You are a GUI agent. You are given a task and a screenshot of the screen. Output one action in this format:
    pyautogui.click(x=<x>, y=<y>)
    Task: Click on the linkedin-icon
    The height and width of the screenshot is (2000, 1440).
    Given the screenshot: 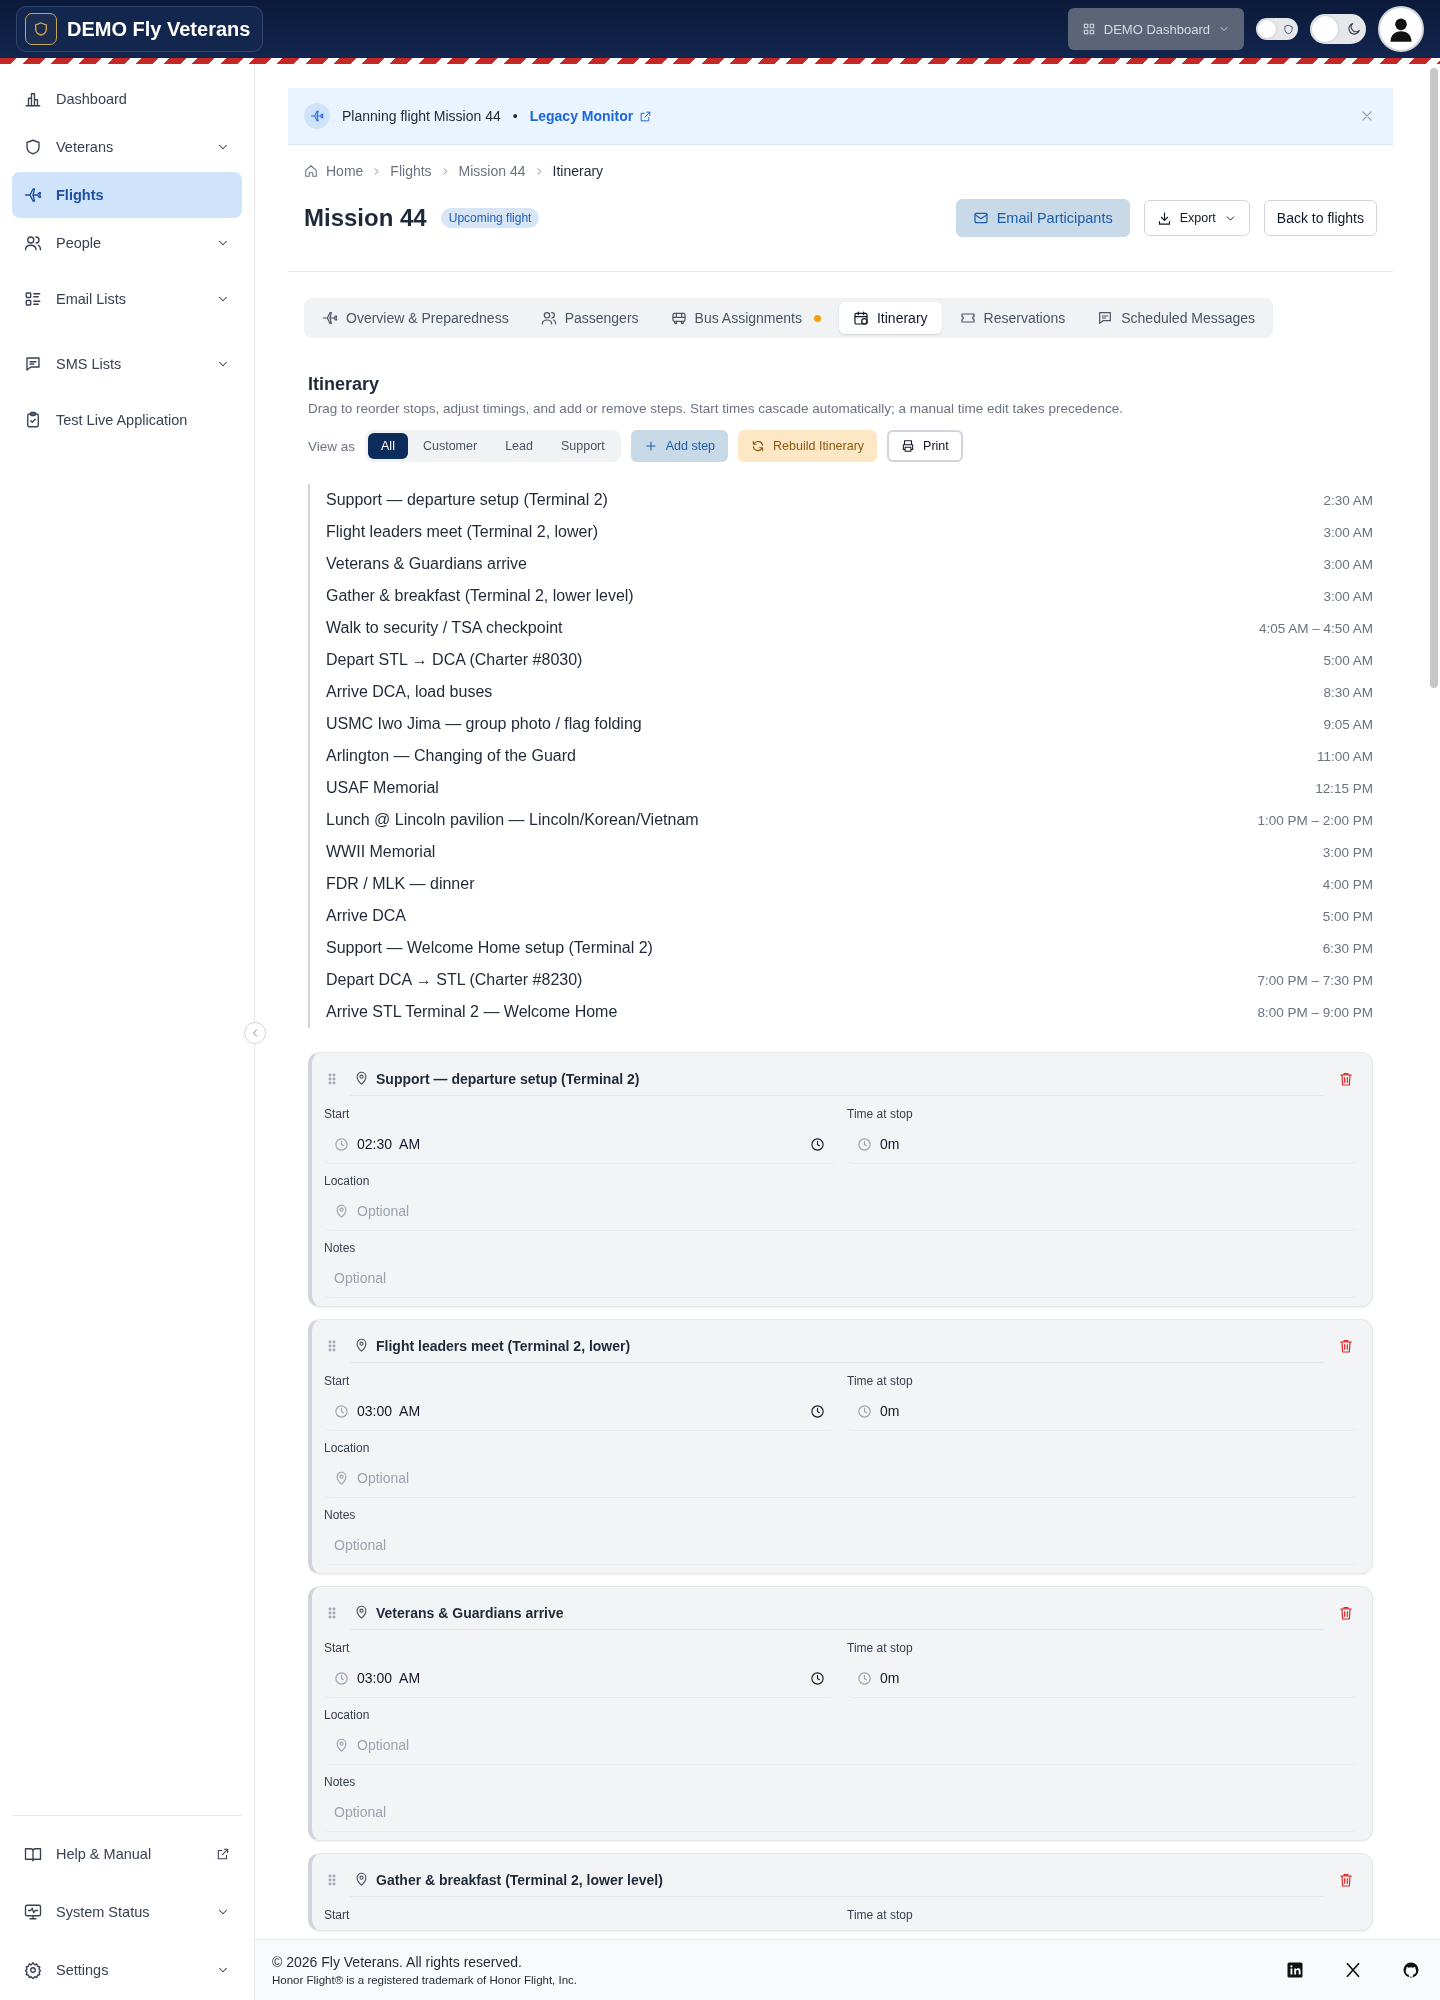 What is the action you would take?
    pyautogui.click(x=1295, y=1970)
    